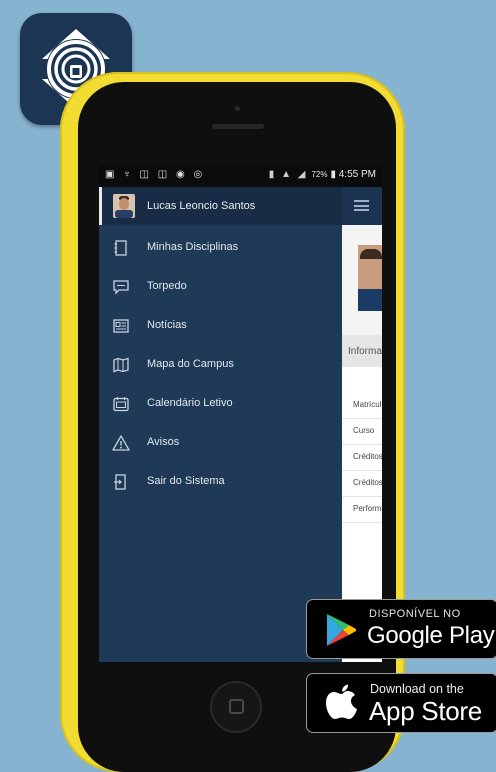  I want to click on warning-icon, so click(121, 443).